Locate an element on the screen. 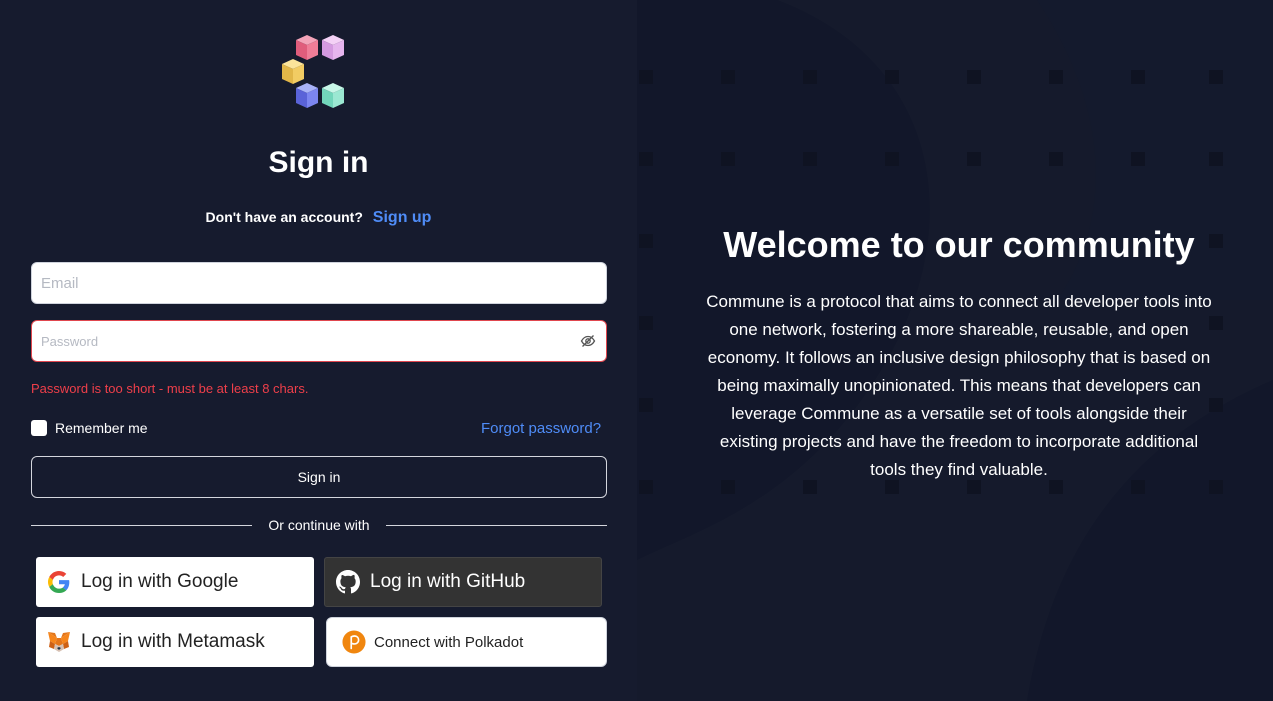 Image resolution: width=1273 pixels, height=701 pixels. polkadot-connect-button: Connect with Polkadot is located at coordinates (466, 642).